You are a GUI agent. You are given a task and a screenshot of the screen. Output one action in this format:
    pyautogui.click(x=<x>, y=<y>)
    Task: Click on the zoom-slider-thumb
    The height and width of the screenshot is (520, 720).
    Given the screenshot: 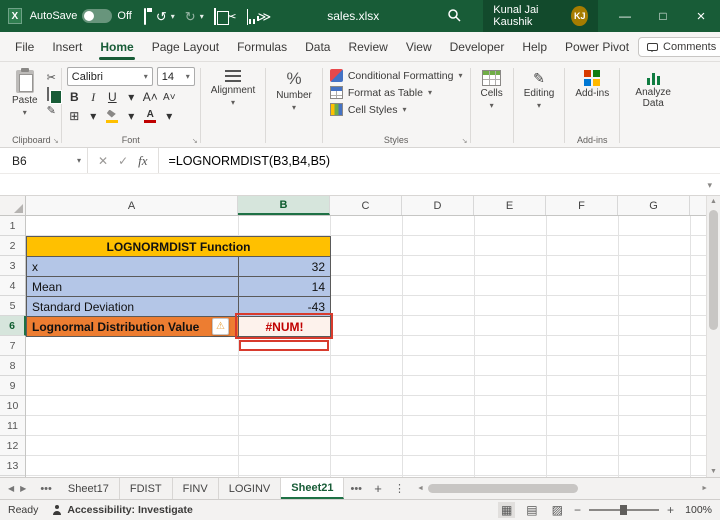 What is the action you would take?
    pyautogui.click(x=623, y=510)
    